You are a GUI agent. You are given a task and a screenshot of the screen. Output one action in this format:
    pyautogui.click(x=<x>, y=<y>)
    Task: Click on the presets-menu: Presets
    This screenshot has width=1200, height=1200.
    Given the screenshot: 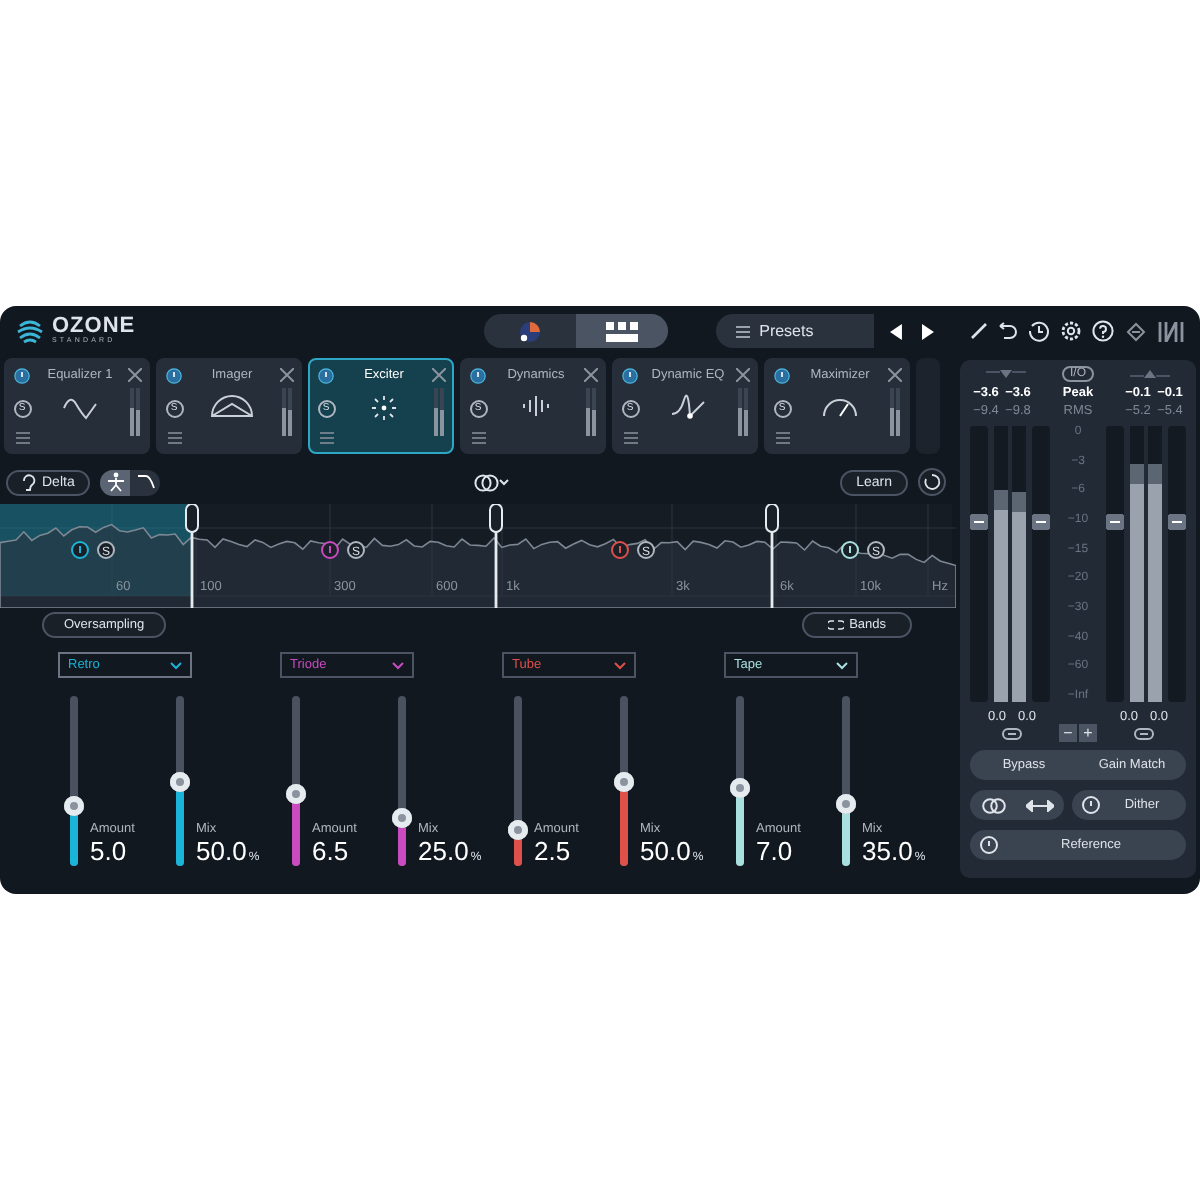 What is the action you would take?
    pyautogui.click(x=795, y=331)
    